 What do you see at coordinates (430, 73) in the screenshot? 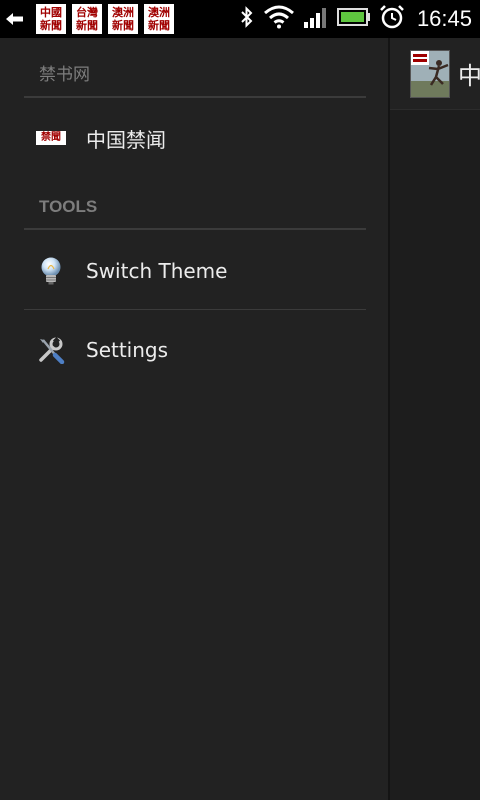
I see `app-logo-icon` at bounding box center [430, 73].